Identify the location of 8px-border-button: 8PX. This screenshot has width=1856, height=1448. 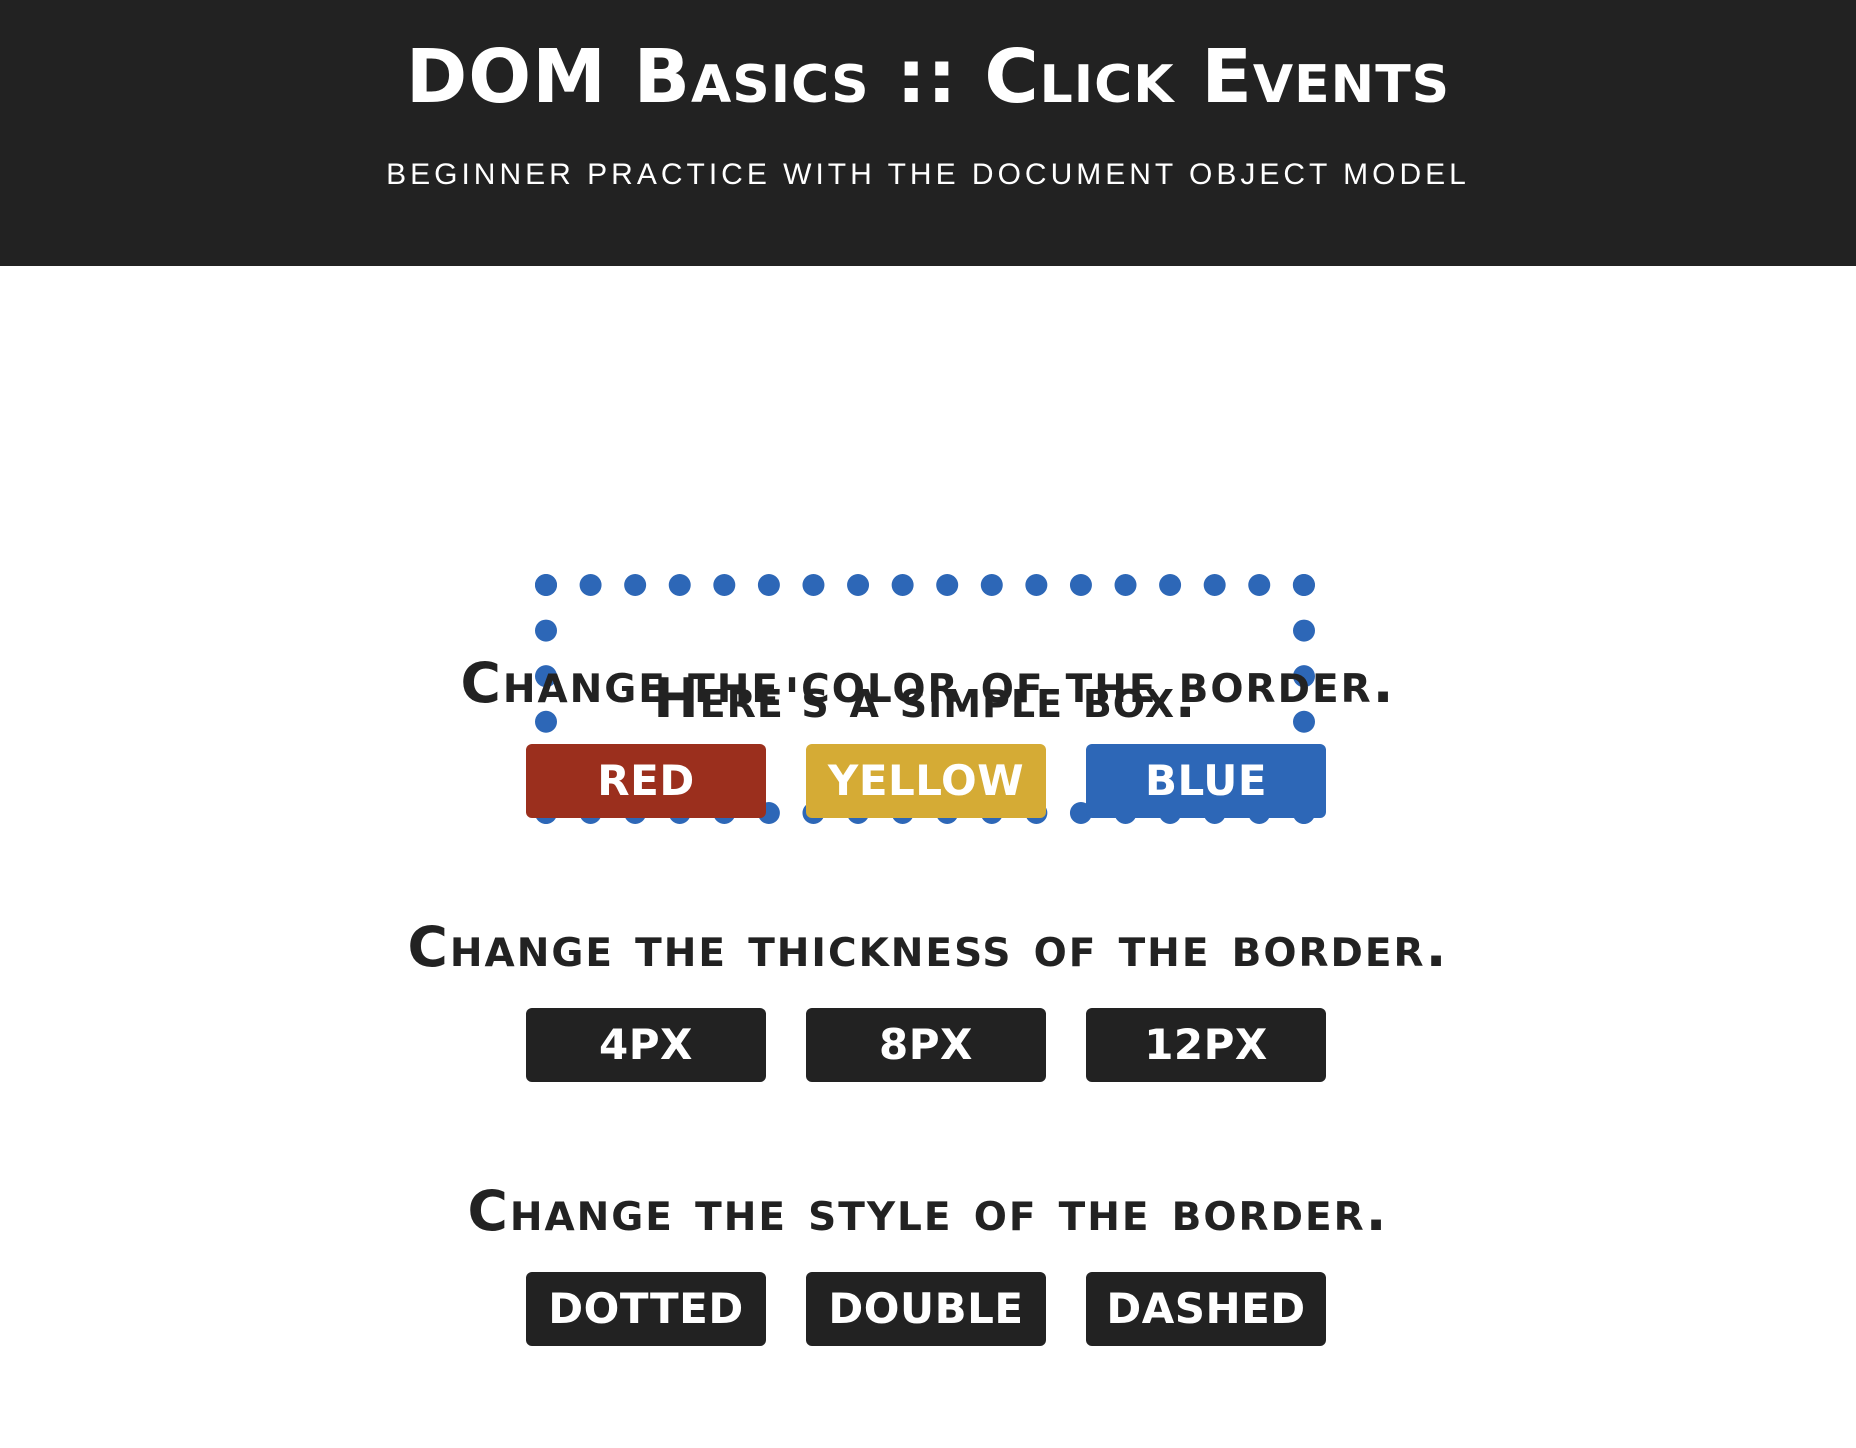
(926, 1045).